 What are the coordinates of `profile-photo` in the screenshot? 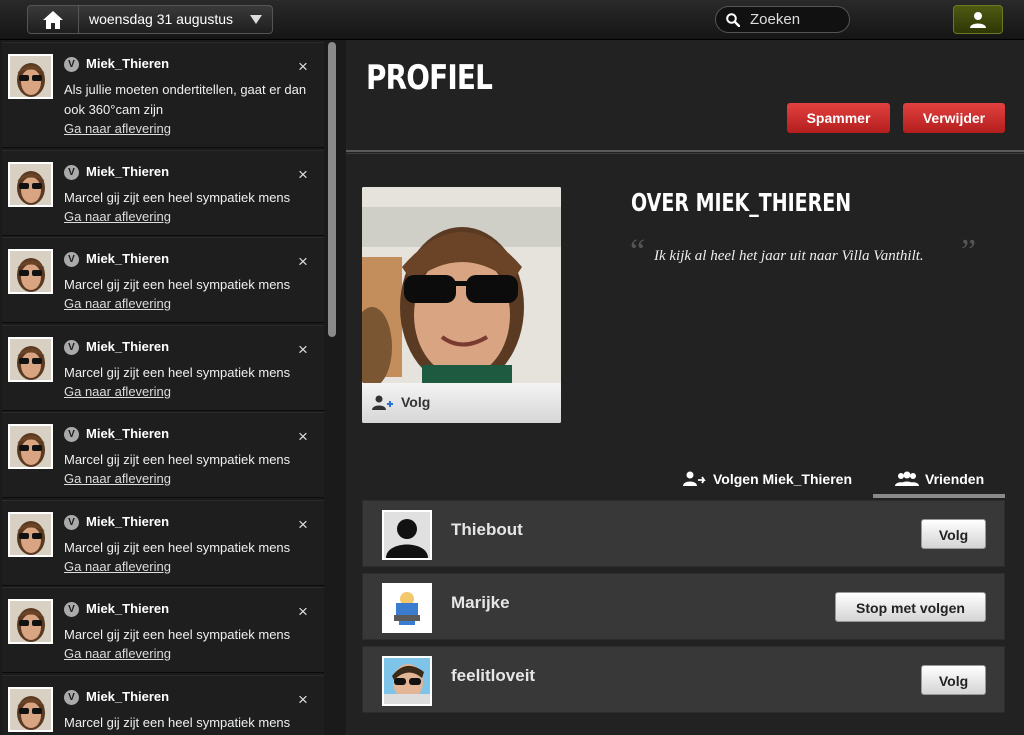 It's located at (461, 285).